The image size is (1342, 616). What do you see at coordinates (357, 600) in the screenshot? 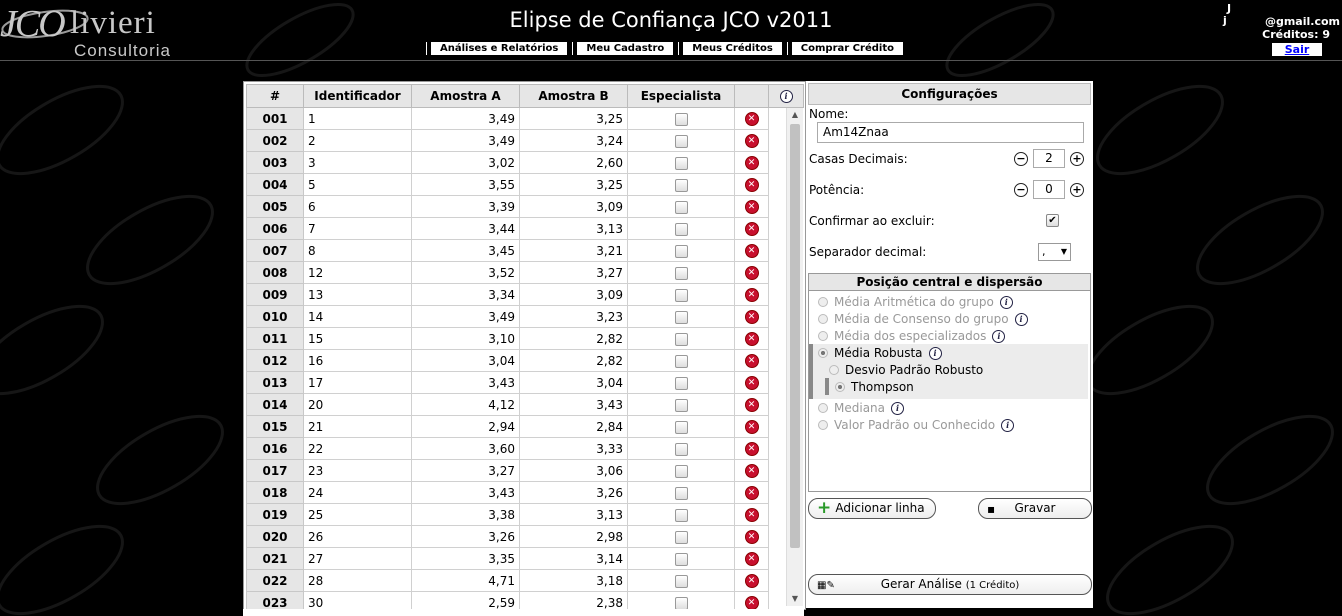
I see `row-identificador: 30` at bounding box center [357, 600].